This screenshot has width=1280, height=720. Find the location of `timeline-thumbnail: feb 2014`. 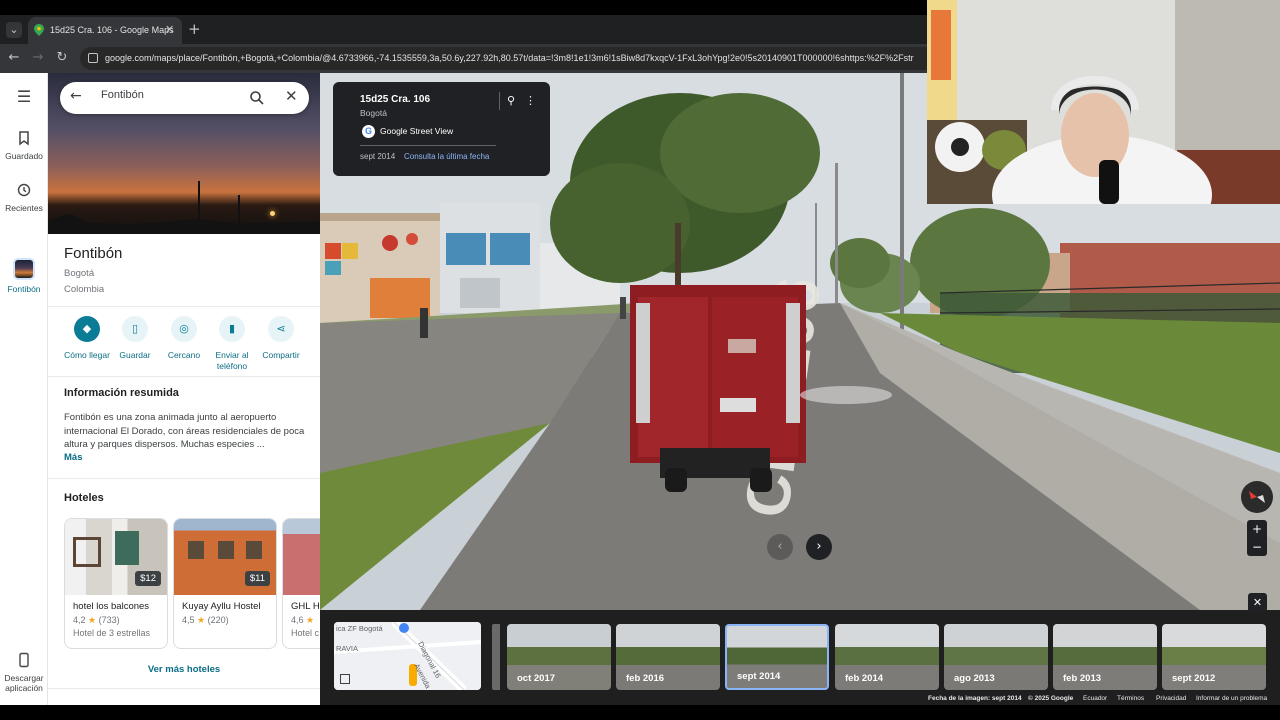

timeline-thumbnail: feb 2014 is located at coordinates (887, 657).